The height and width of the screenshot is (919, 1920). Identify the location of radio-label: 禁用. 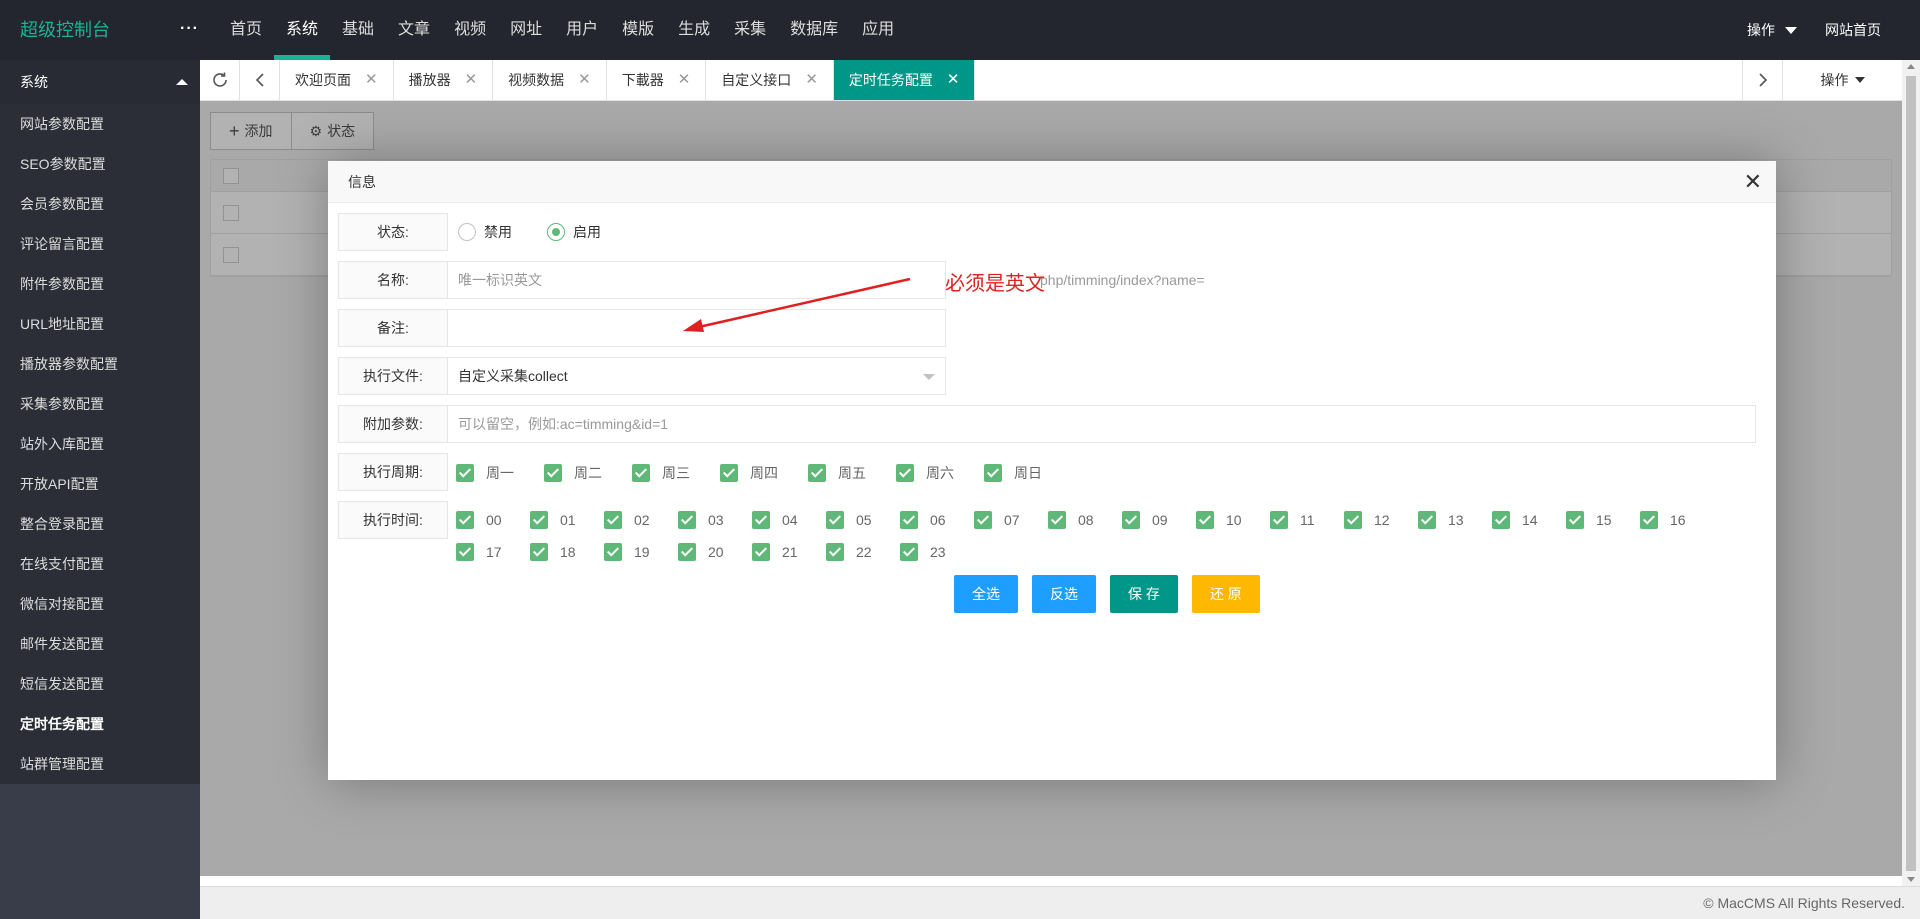
(498, 232).